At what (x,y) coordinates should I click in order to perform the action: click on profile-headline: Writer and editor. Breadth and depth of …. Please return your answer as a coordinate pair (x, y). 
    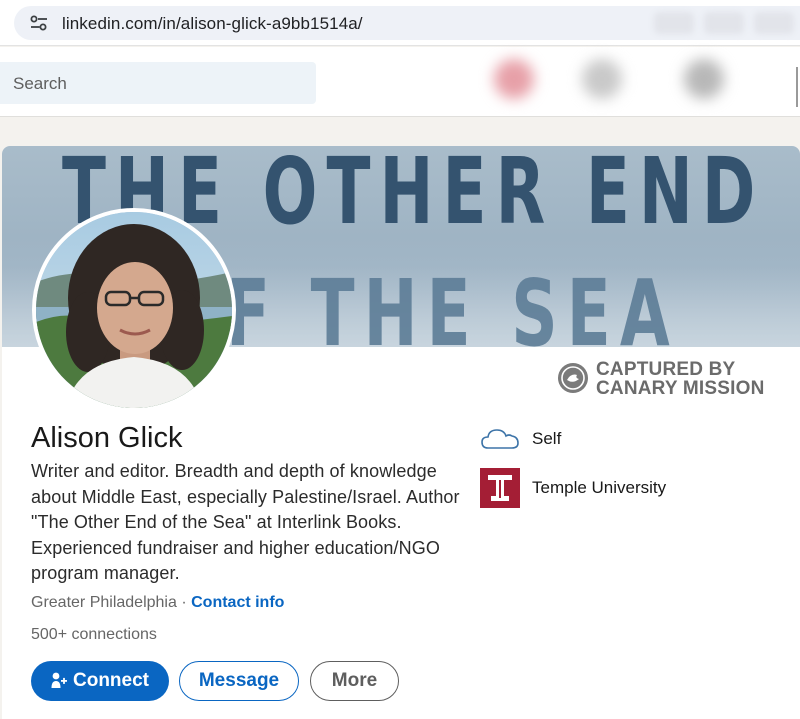
    Looking at the image, I should click on (245, 522).